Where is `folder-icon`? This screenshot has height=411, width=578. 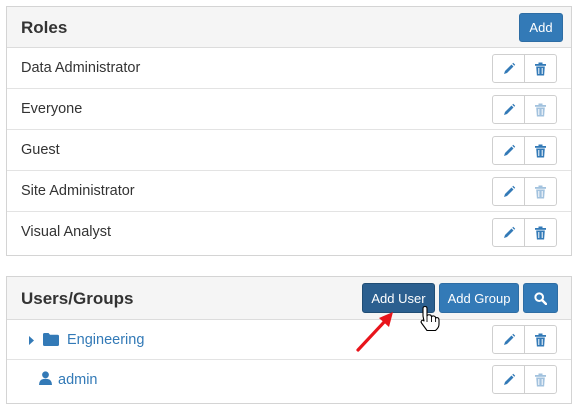
folder-icon is located at coordinates (51, 339).